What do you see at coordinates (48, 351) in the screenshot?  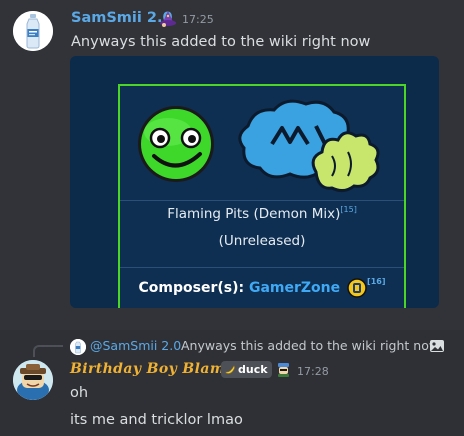 I see `reply-connector` at bounding box center [48, 351].